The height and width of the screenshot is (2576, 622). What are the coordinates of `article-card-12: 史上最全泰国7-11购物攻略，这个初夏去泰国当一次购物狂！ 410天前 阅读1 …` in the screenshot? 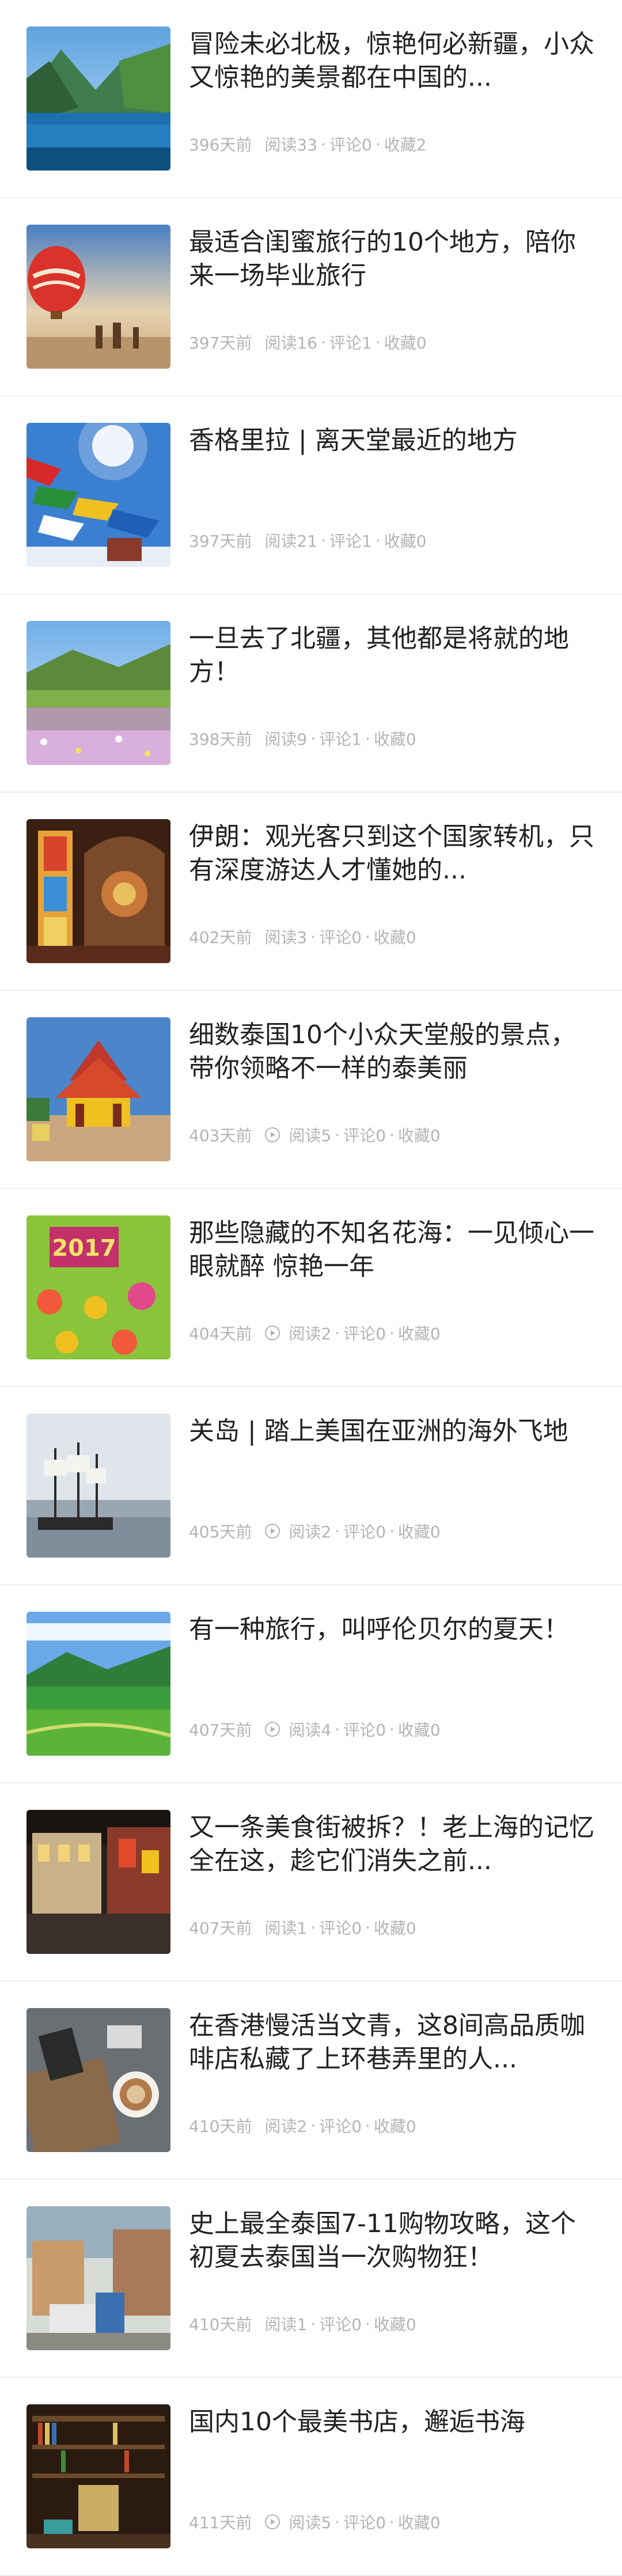 It's located at (311, 2279).